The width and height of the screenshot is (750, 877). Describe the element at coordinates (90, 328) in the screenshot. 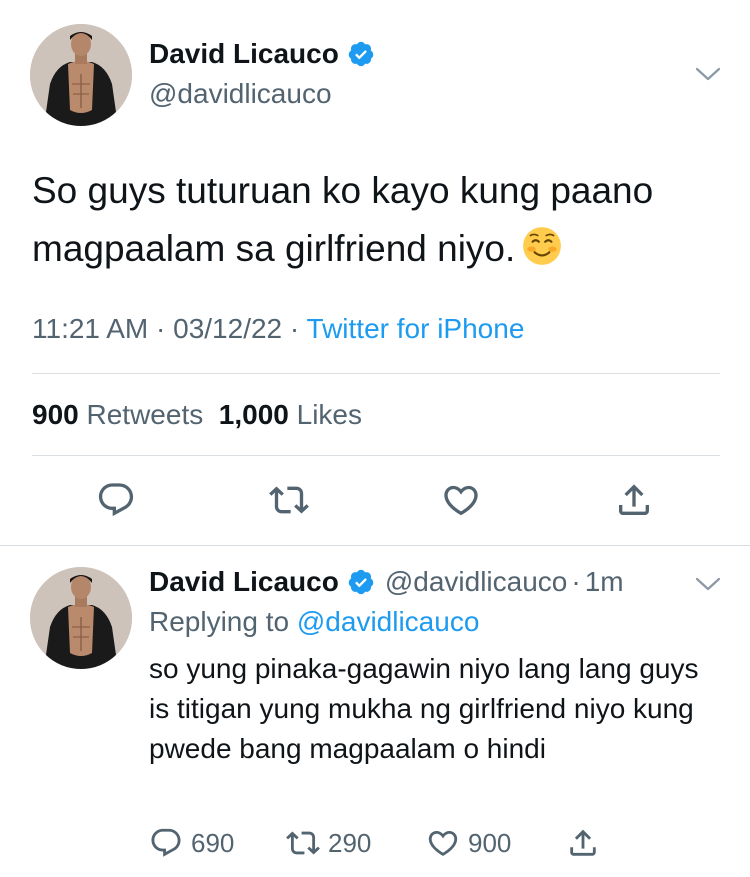

I see `tweet-time: 11:21 AM` at that location.